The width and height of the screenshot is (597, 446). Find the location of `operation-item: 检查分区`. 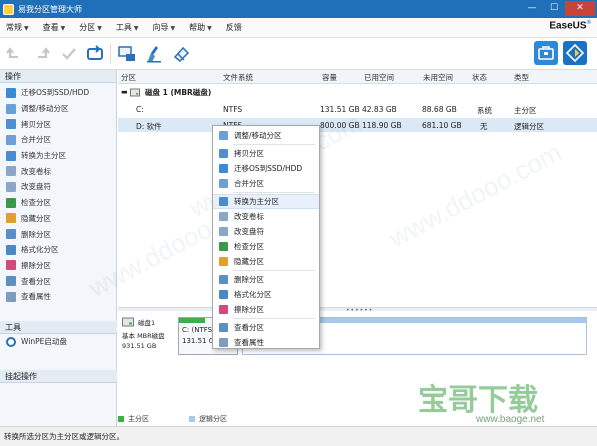

operation-item: 检查分区 is located at coordinates (58, 203).